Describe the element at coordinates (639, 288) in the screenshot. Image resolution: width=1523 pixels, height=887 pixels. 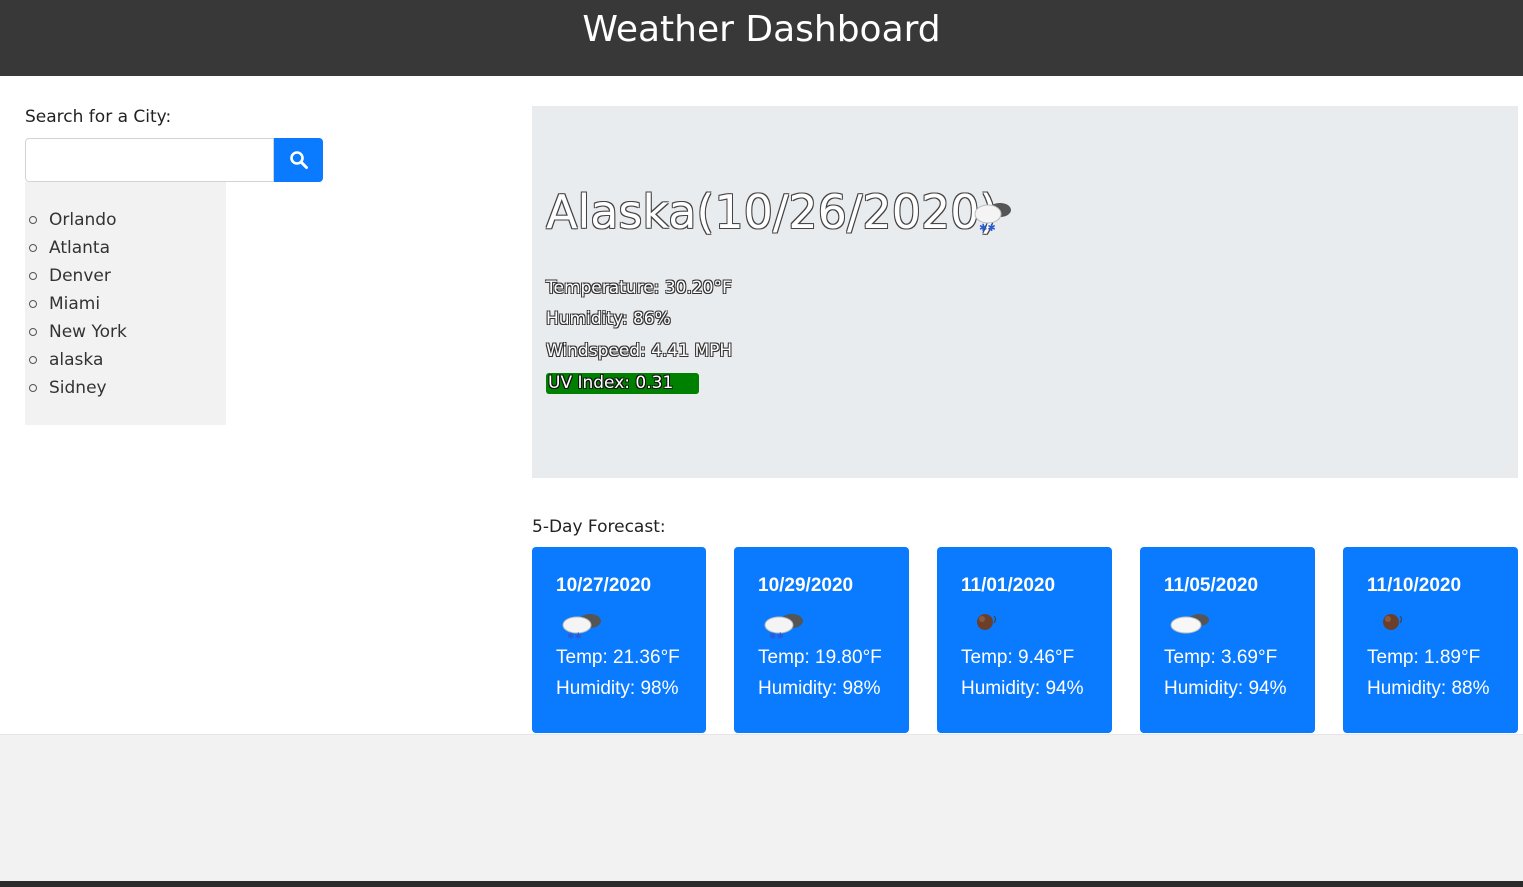
I see `current-temperature: Temperature: 30.20°F` at that location.